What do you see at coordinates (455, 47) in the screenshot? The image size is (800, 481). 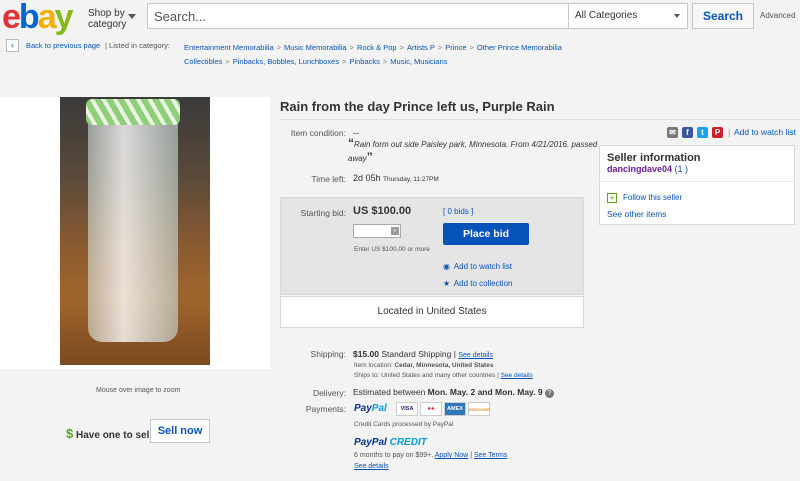 I see `breadcrumb-item: Prince` at bounding box center [455, 47].